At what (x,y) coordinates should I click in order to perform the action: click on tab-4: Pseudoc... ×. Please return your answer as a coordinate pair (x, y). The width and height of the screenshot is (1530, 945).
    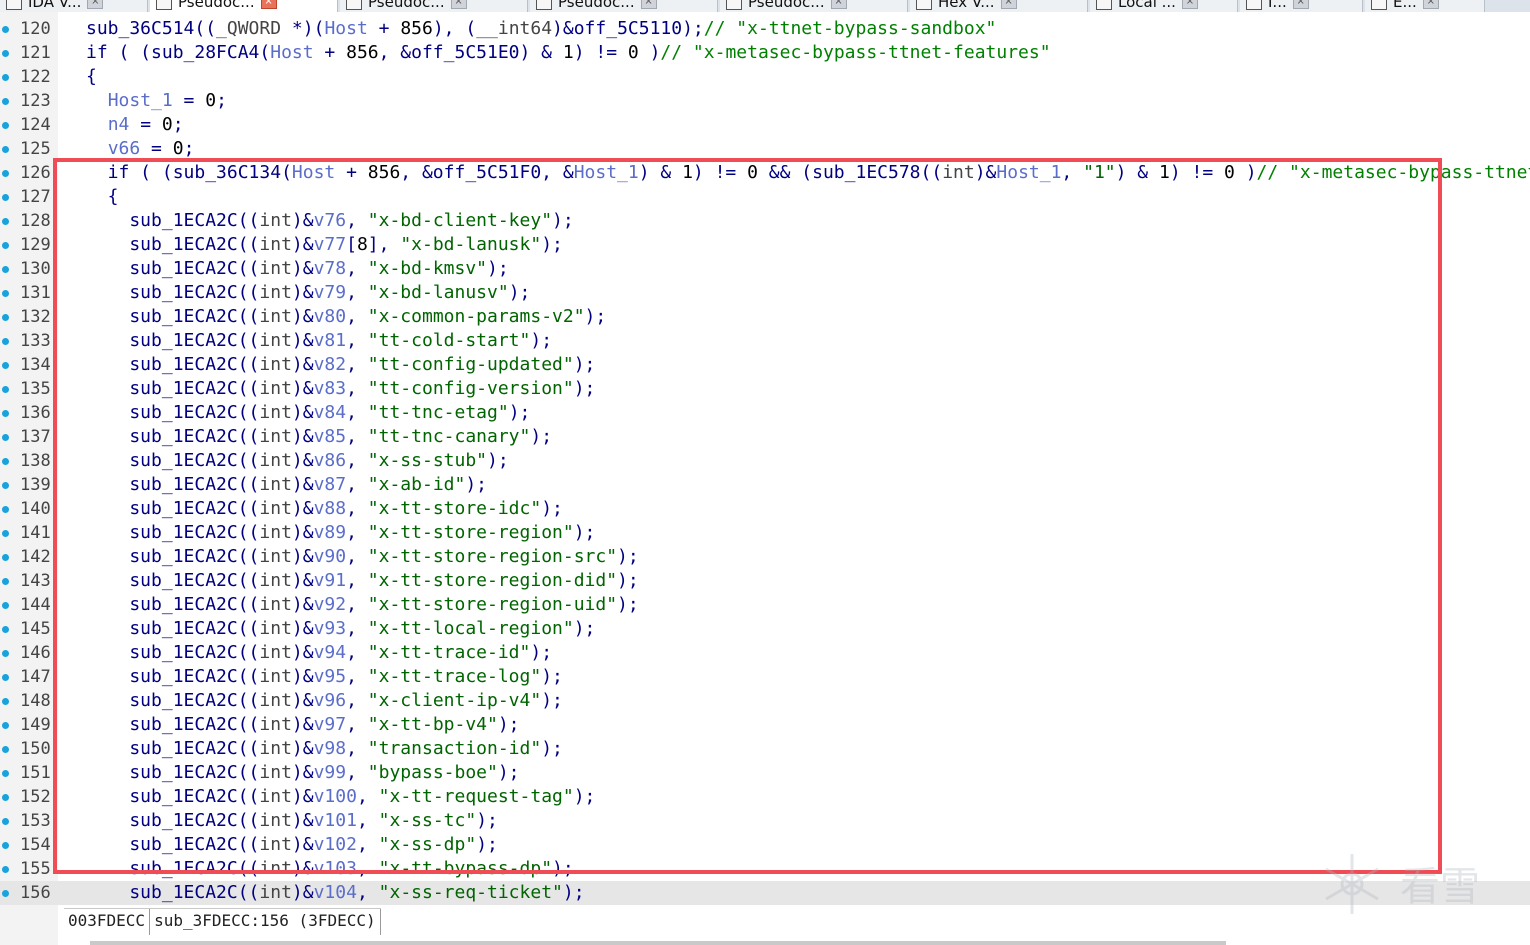
    Looking at the image, I should click on (814, 6).